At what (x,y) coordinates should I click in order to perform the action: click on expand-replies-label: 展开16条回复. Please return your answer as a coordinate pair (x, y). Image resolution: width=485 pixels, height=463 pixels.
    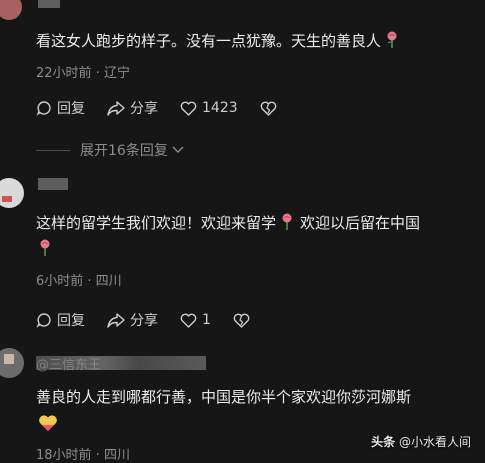
    Looking at the image, I should click on (124, 151).